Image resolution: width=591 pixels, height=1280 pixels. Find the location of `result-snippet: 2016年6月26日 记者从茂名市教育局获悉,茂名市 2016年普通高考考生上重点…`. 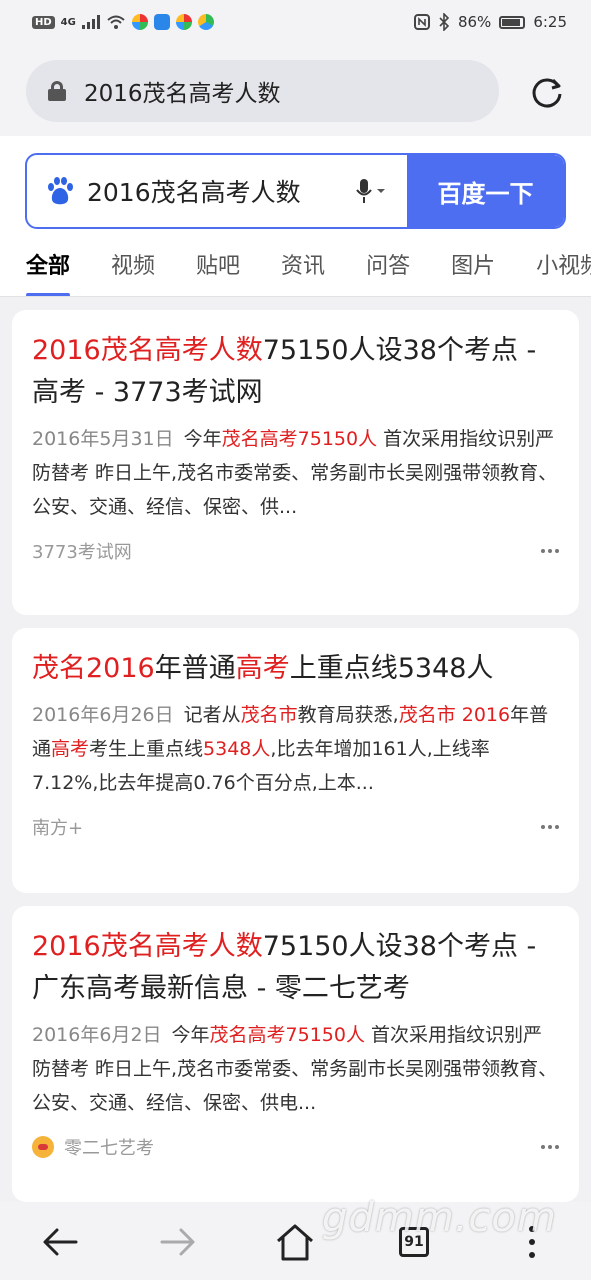

result-snippet: 2016年6月26日 记者从茂名市教育局获悉,茂名市 2016年普通高考考生上重点… is located at coordinates (290, 749).